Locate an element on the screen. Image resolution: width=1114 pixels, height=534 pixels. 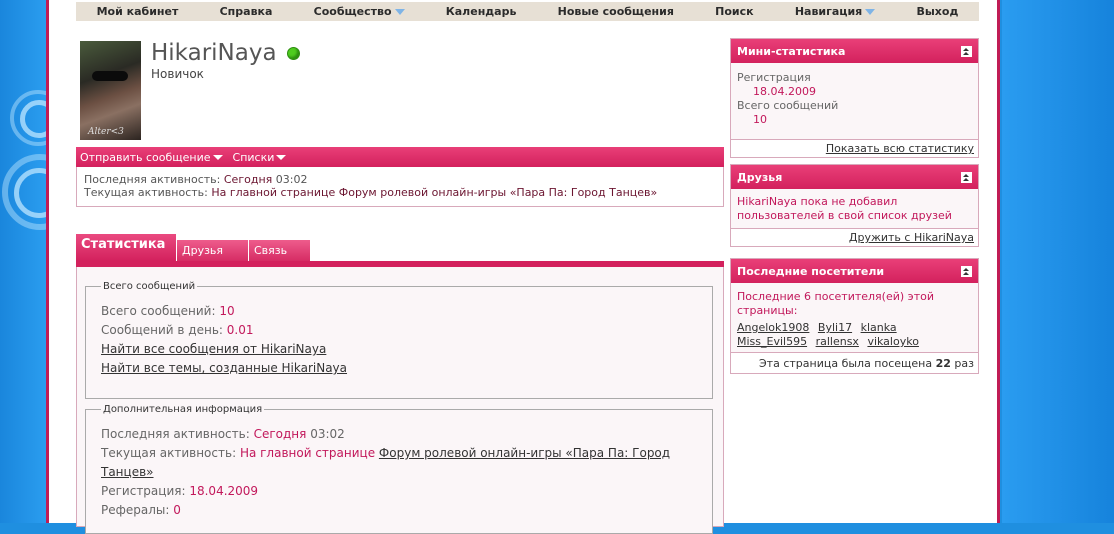
extra-last-activity-value: Сегодня is located at coordinates (280, 434).